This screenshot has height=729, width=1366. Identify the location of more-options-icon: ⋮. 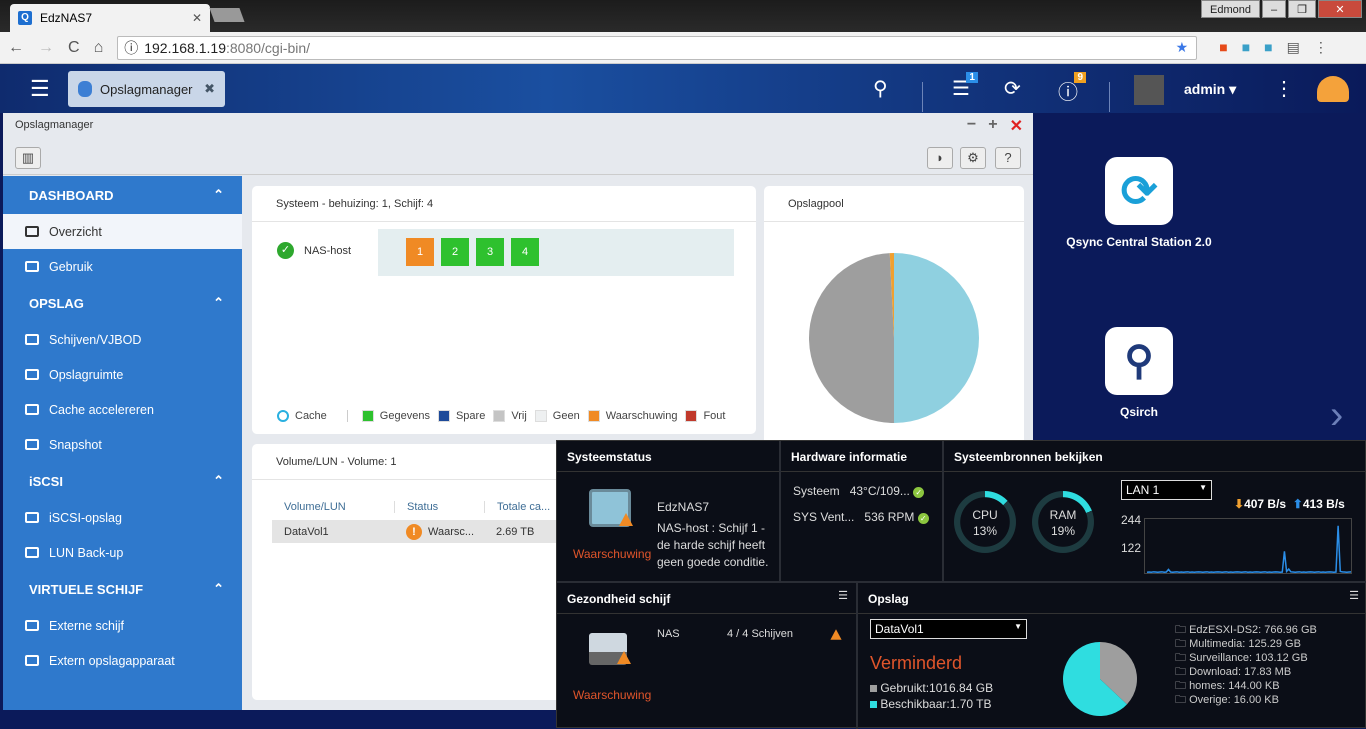
(1284, 88).